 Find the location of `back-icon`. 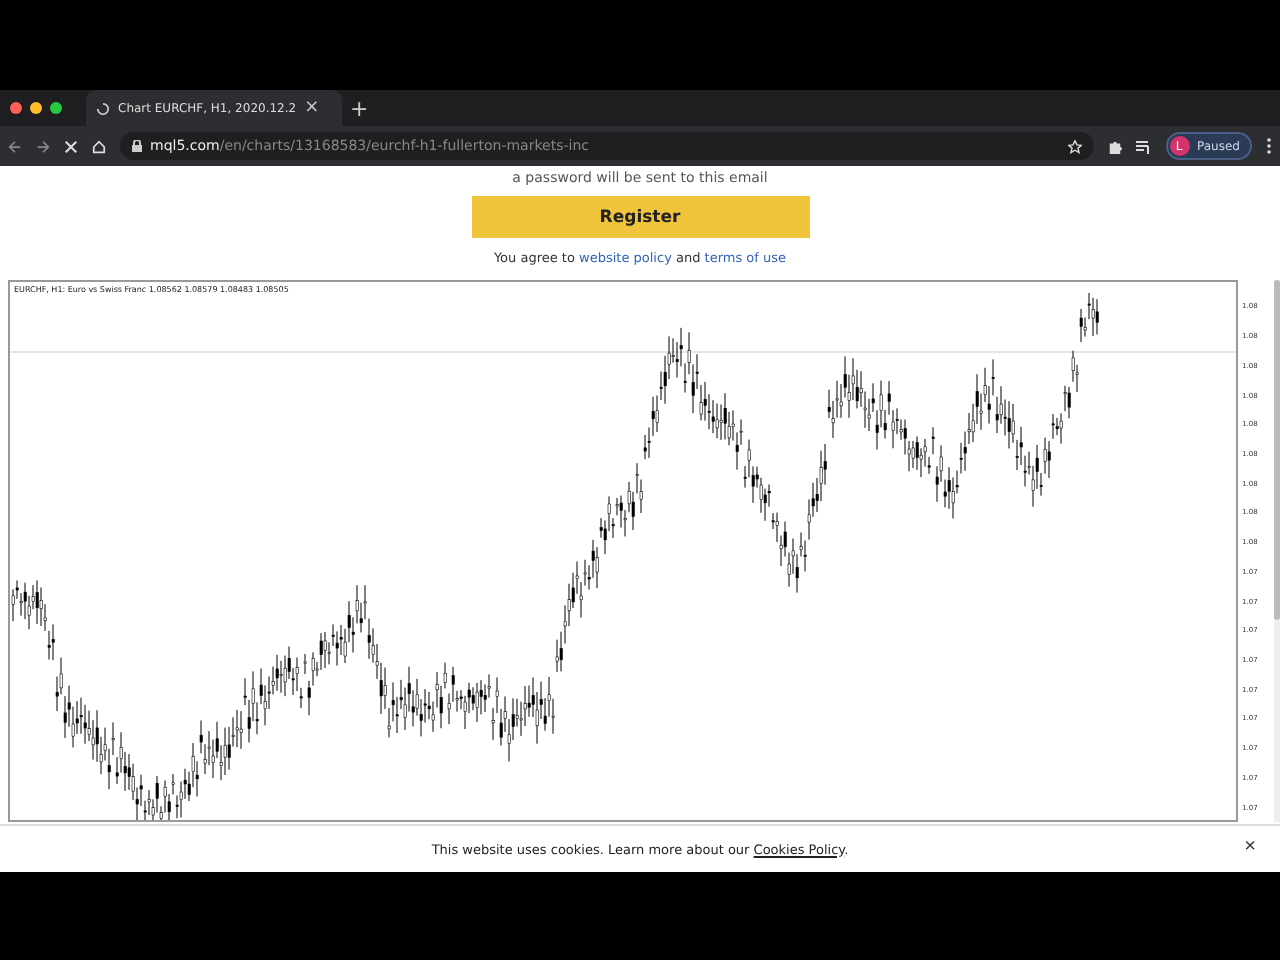

back-icon is located at coordinates (15, 146).